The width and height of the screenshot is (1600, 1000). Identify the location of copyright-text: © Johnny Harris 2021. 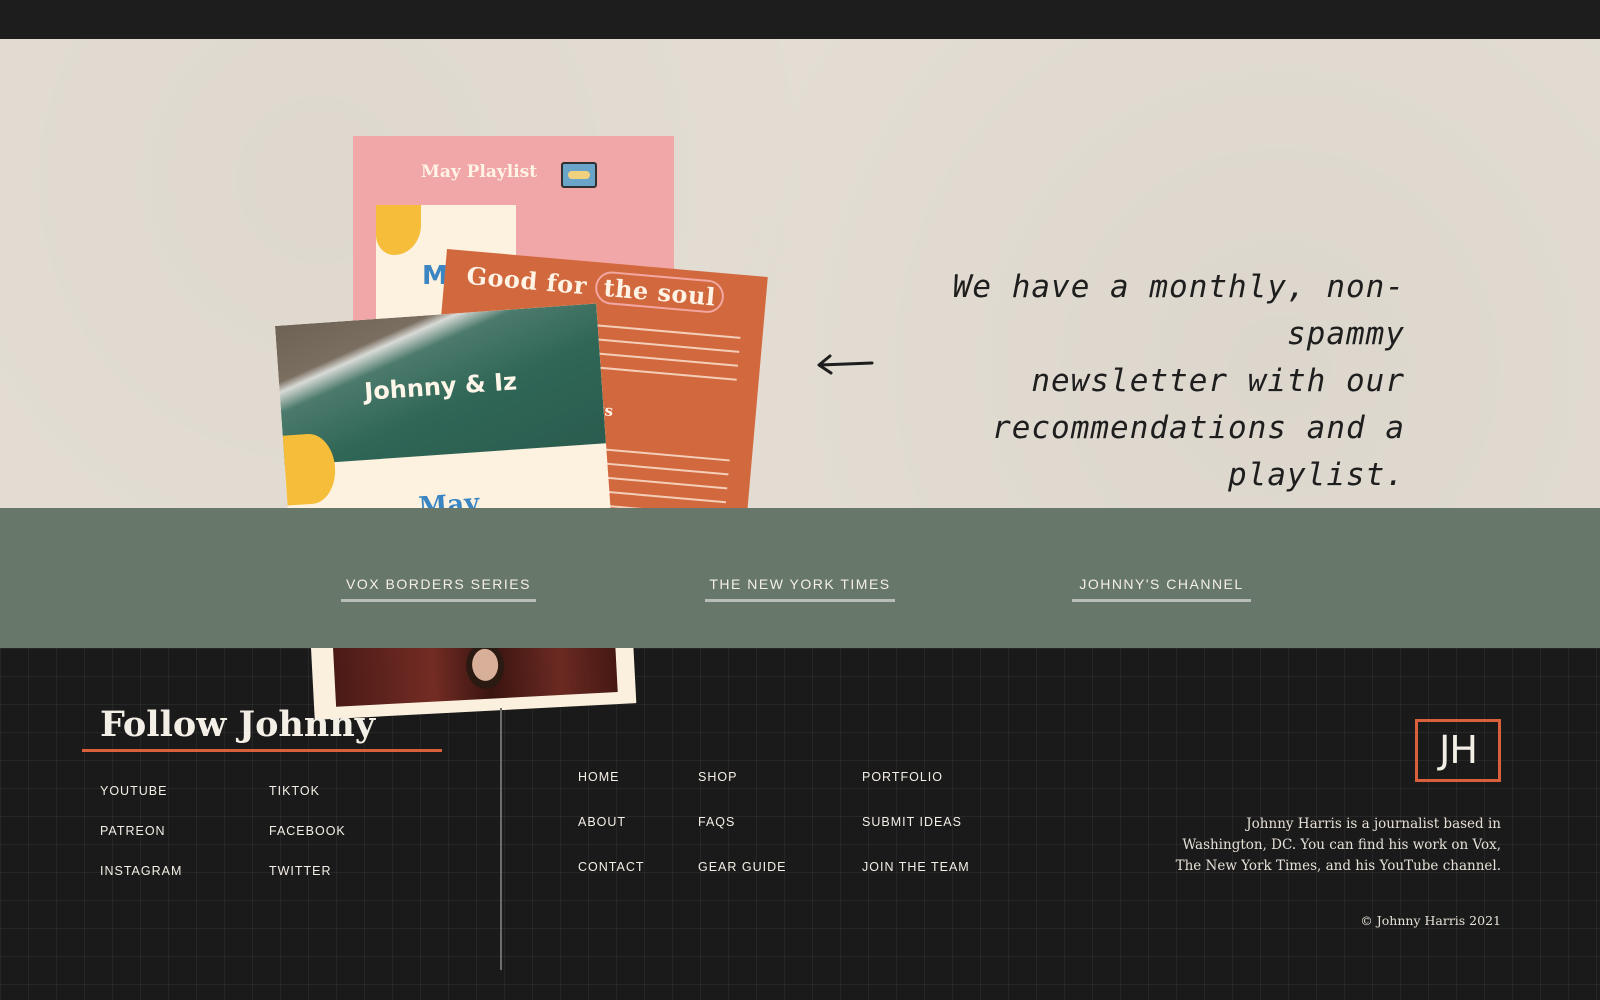
(1430, 920).